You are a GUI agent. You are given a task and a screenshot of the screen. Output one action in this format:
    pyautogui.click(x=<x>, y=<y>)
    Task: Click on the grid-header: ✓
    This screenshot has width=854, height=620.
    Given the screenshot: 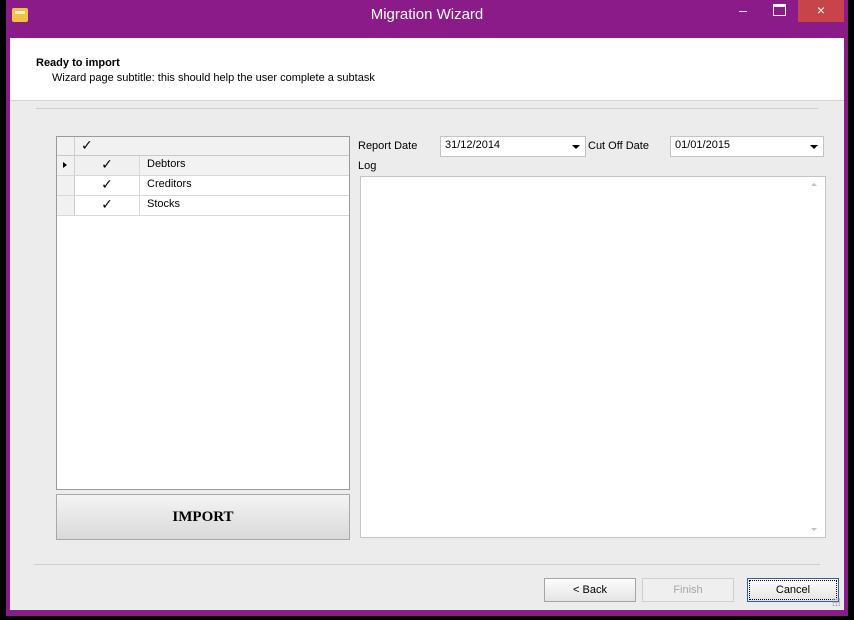 What is the action you would take?
    pyautogui.click(x=203, y=146)
    